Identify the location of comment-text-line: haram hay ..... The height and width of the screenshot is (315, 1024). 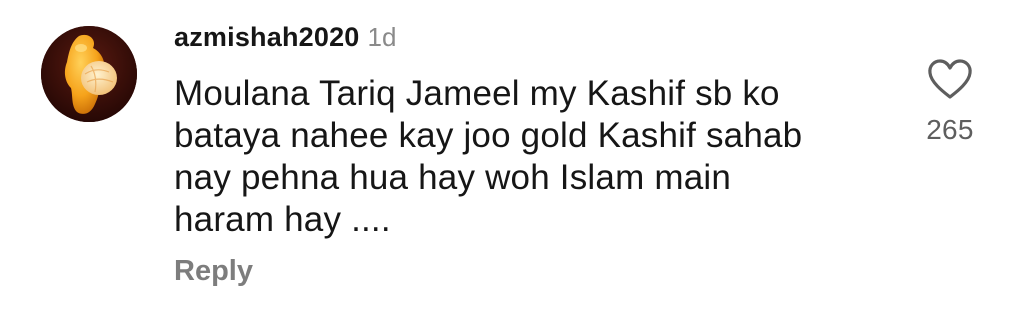
(282, 219).